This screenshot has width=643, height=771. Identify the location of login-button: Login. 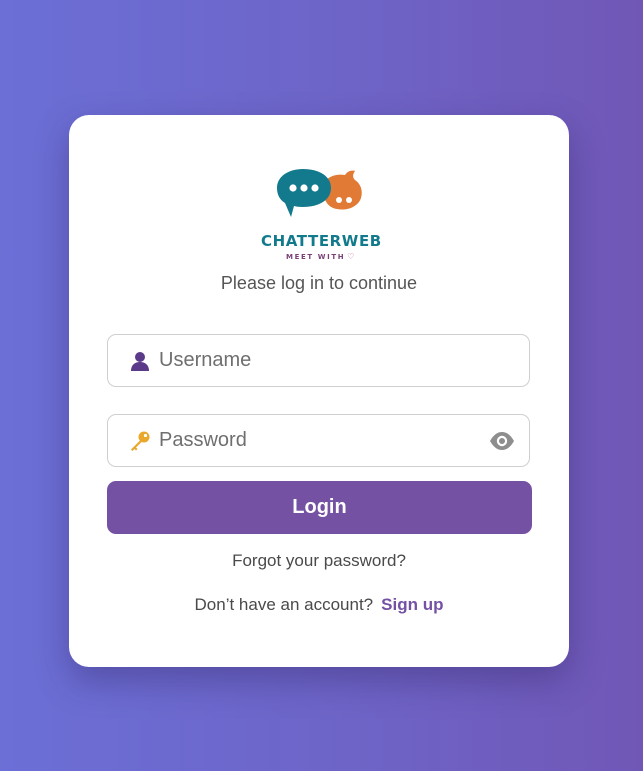
(319, 507).